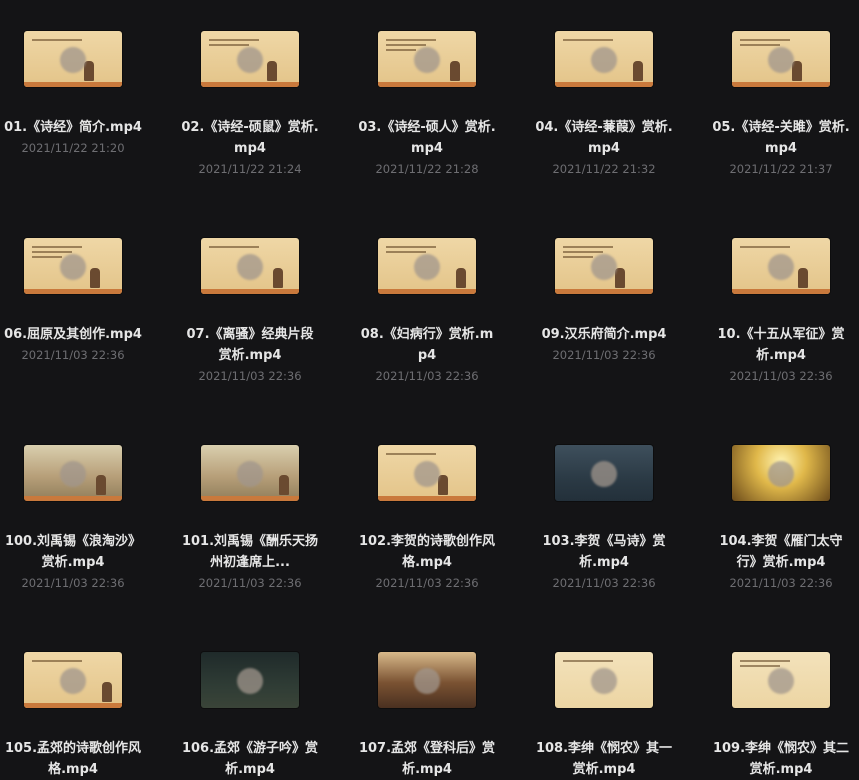 This screenshot has height=780, width=859. What do you see at coordinates (427, 716) in the screenshot?
I see `file-item: 107.孟郊《登科后》赏析.mp4` at bounding box center [427, 716].